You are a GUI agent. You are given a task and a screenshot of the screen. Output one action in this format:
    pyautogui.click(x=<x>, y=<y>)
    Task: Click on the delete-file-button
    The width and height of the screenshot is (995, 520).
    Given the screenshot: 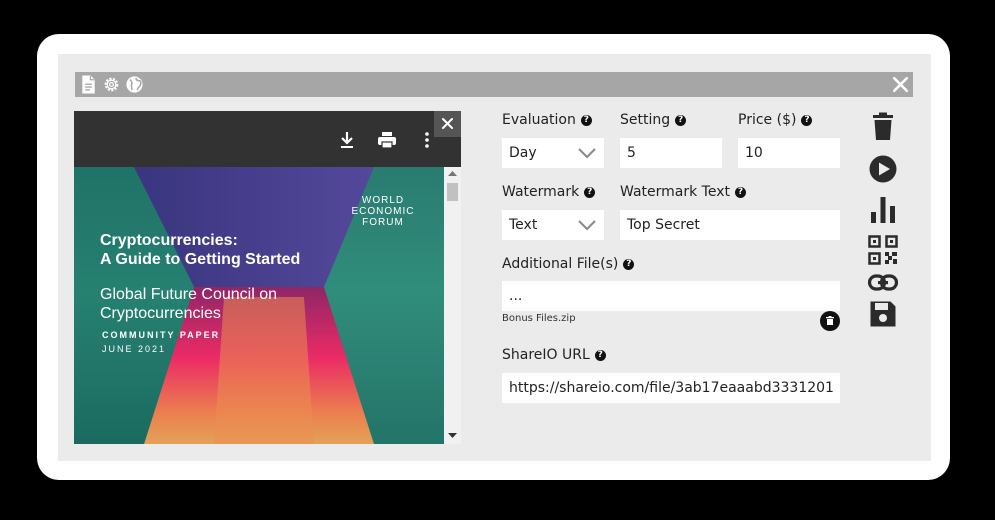 What is the action you would take?
    pyautogui.click(x=830, y=321)
    